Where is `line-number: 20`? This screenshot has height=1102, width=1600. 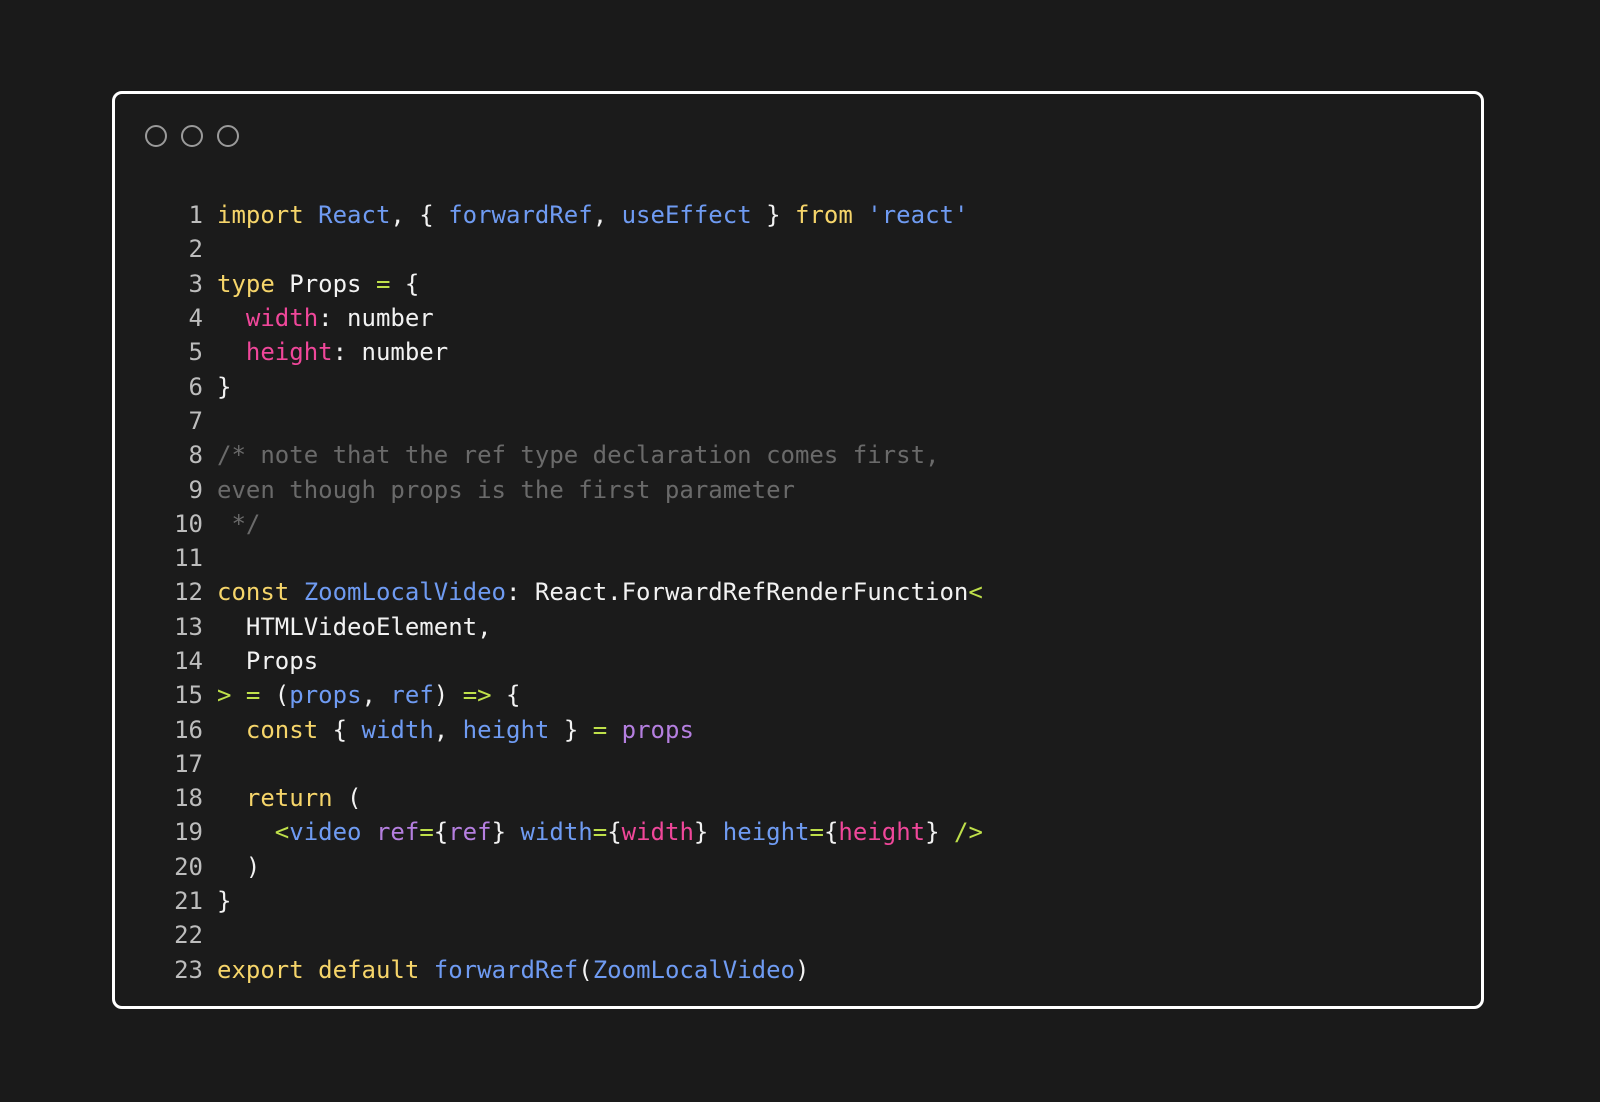 line-number: 20 is located at coordinates (188, 866).